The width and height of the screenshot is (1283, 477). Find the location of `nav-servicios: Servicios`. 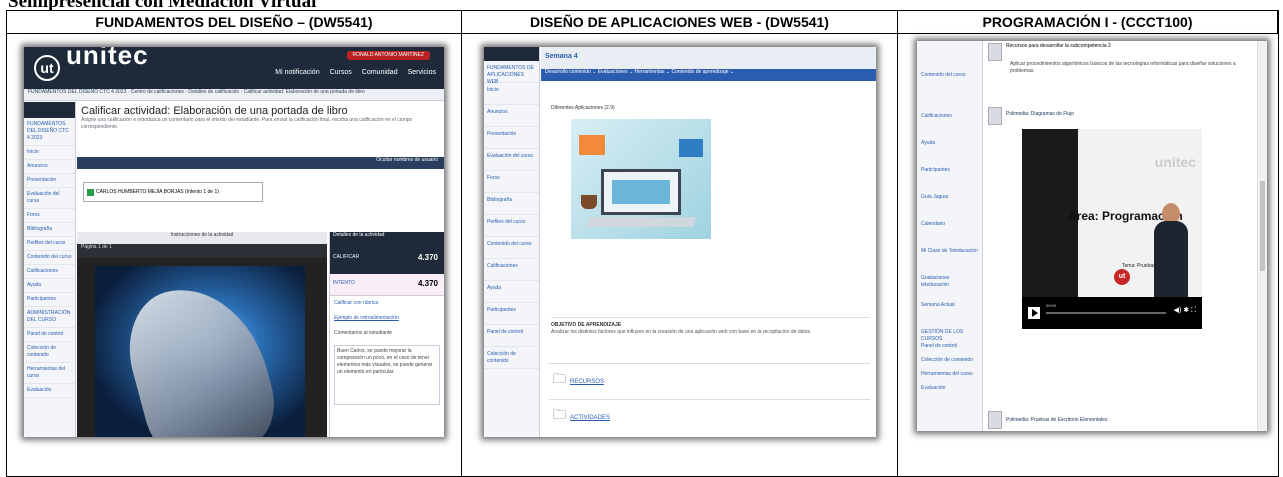

nav-servicios: Servicios is located at coordinates (422, 72).